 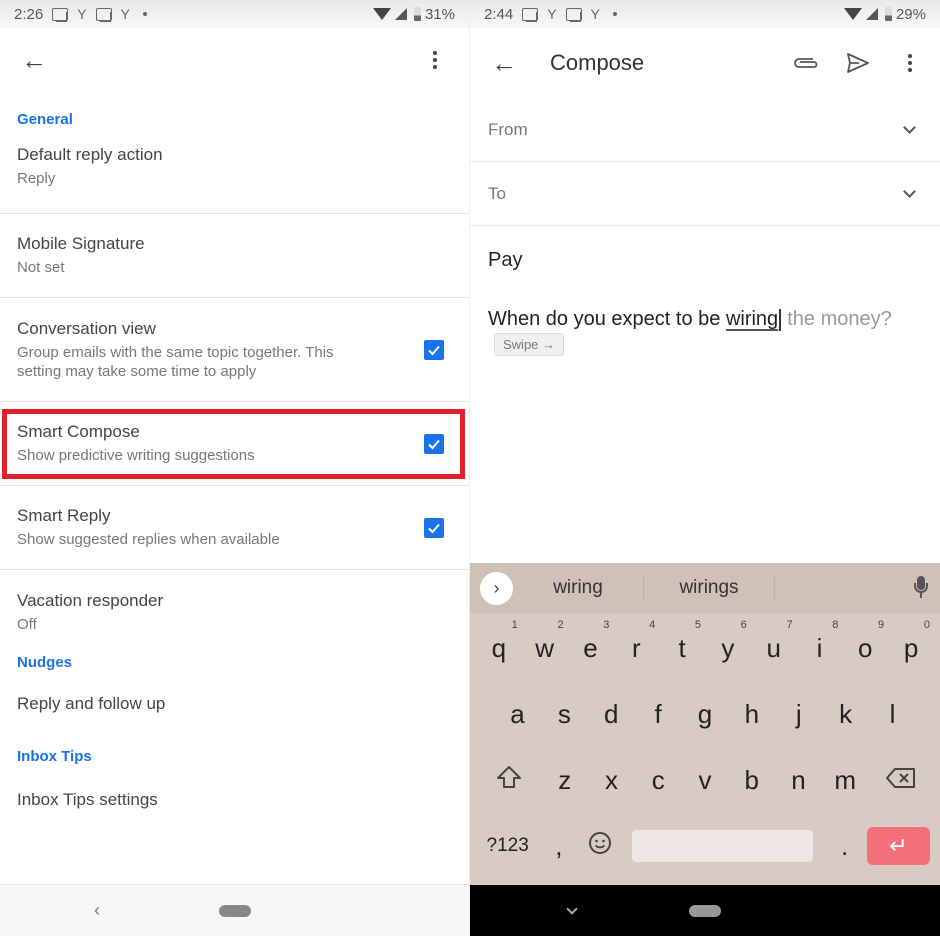 What do you see at coordinates (898, 846) in the screenshot?
I see `enter-key: ↵` at bounding box center [898, 846].